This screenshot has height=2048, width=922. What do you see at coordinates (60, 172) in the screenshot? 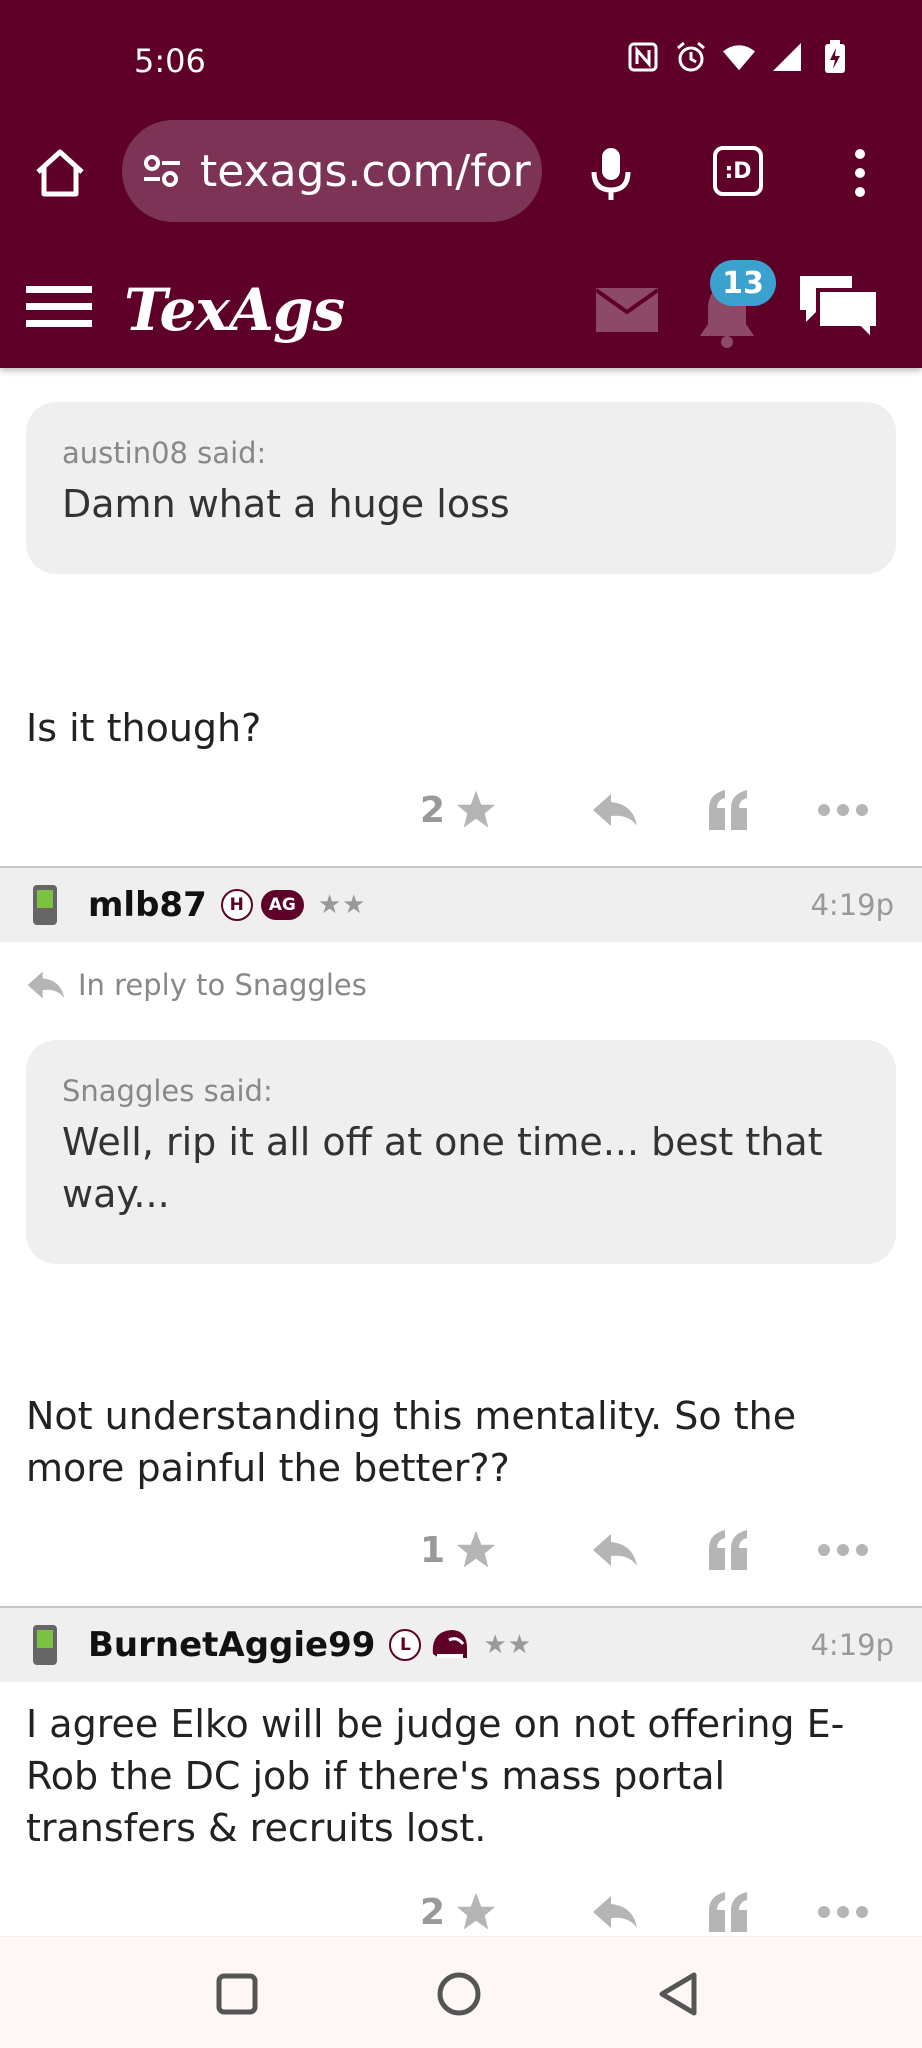
I see `home-icon` at bounding box center [60, 172].